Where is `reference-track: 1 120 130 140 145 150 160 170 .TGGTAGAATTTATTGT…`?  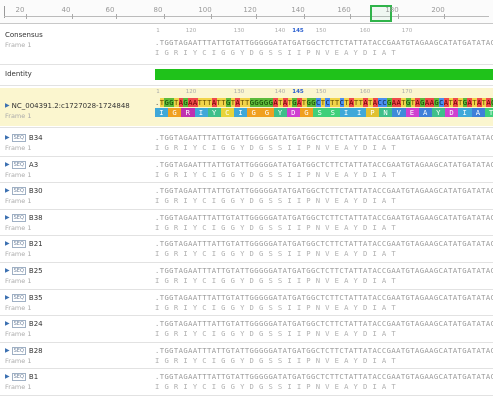
reference-track: 1 120 130 140 145 150 160 170 .TGGTAGAATTTATTGT… is located at coordinates (324, 107).